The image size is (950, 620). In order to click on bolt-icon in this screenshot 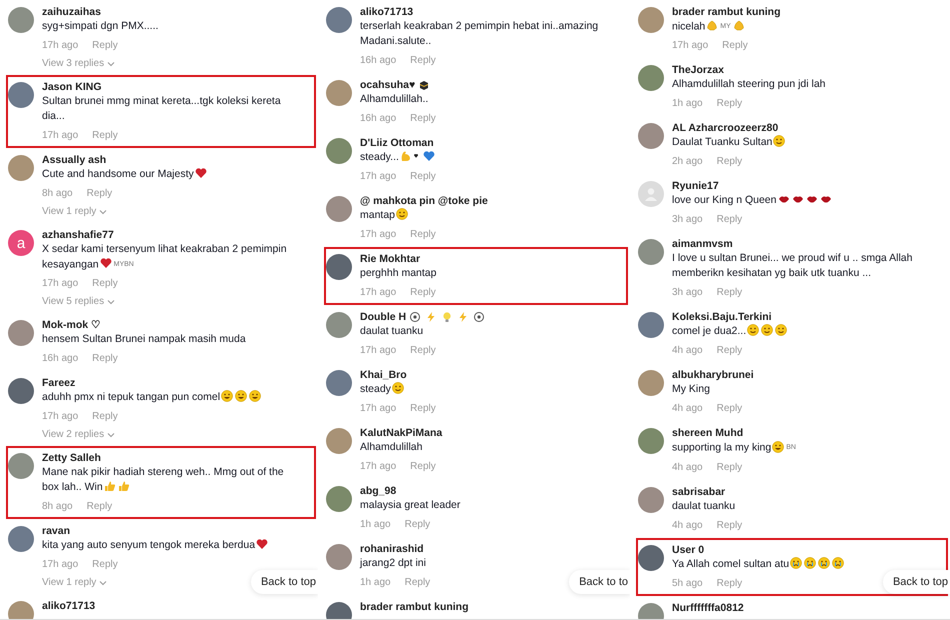, I will do `click(463, 317)`.